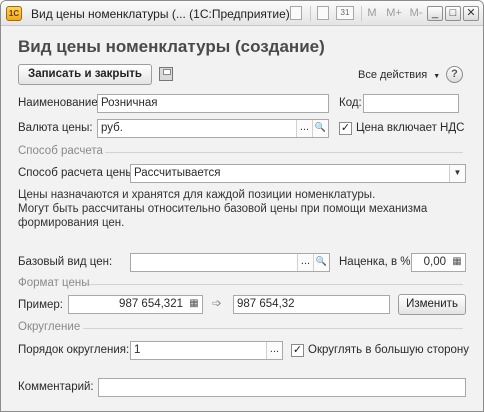 This screenshot has height=412, width=484. What do you see at coordinates (345, 128) in the screenshot?
I see `vat-checkbox: ✓` at bounding box center [345, 128].